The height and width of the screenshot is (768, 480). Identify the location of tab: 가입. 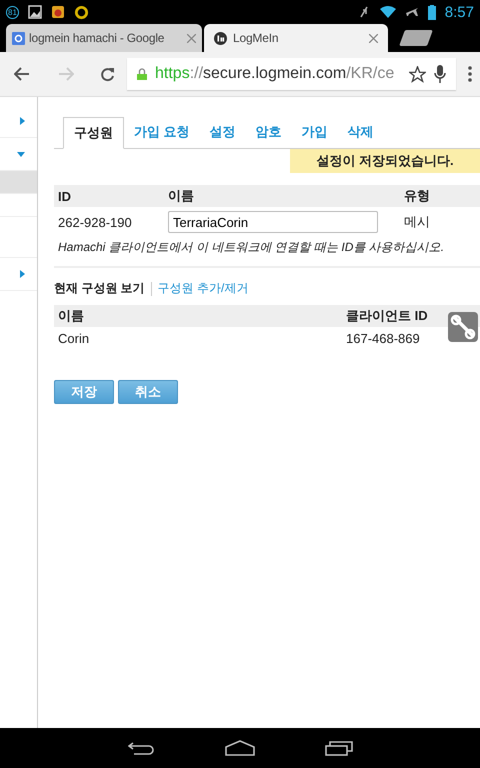
(315, 133).